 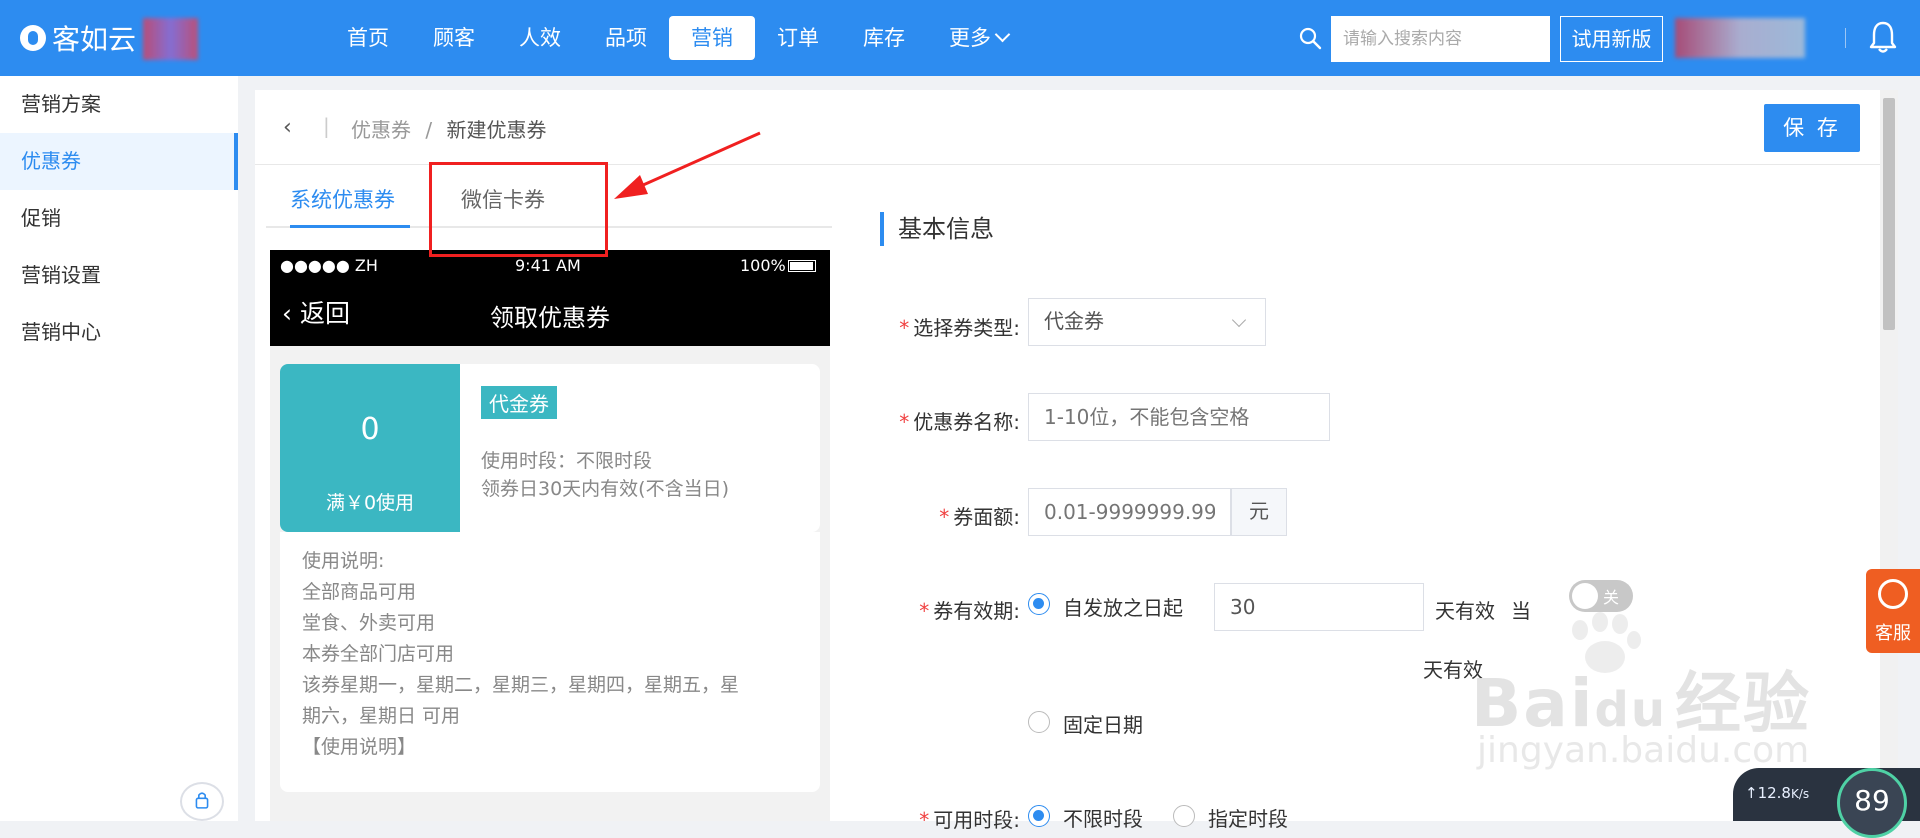 What do you see at coordinates (1002, 34) in the screenshot?
I see `chevron-down-icon` at bounding box center [1002, 34].